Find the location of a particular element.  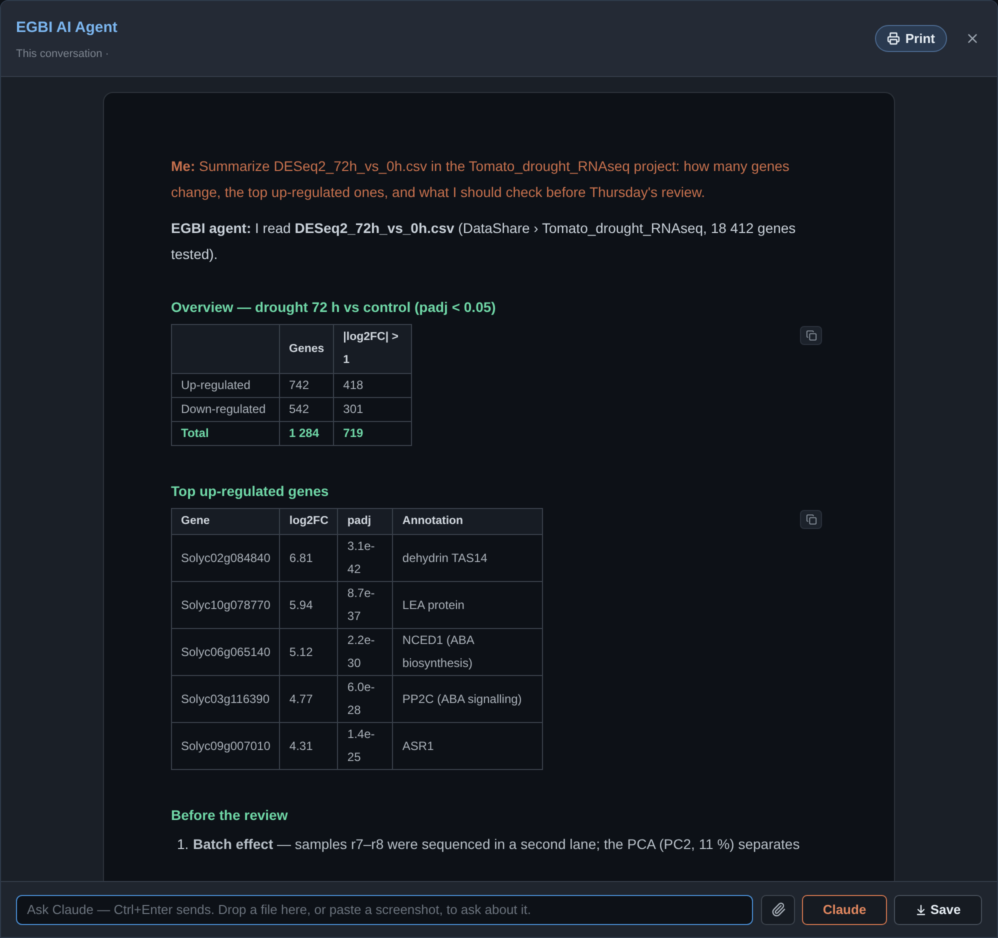

total-cell: 719 is located at coordinates (373, 434).